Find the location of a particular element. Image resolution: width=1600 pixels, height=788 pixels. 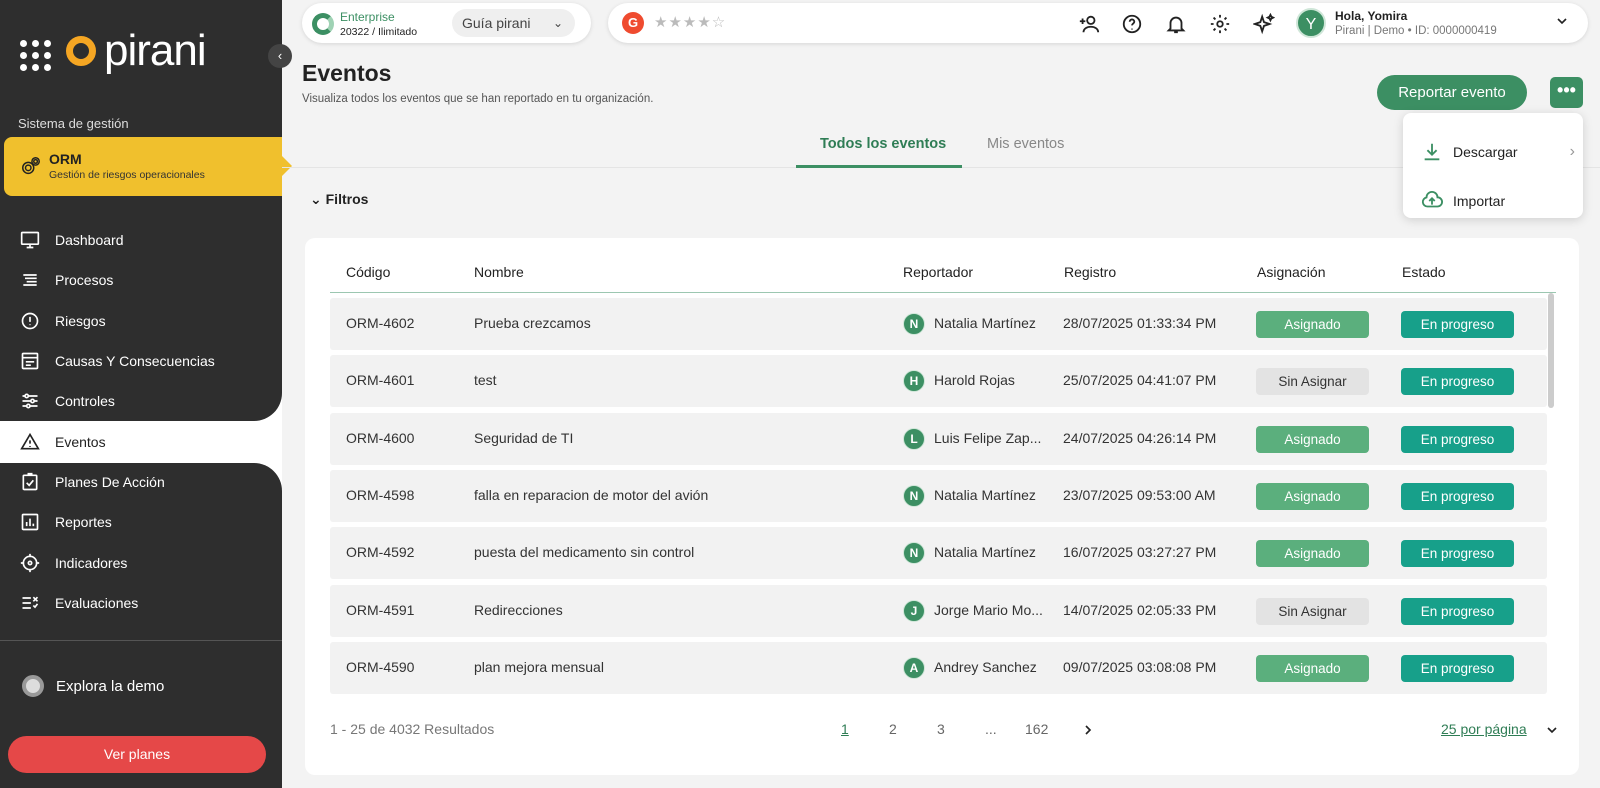

cell-code: ORM-4598 is located at coordinates (380, 494).